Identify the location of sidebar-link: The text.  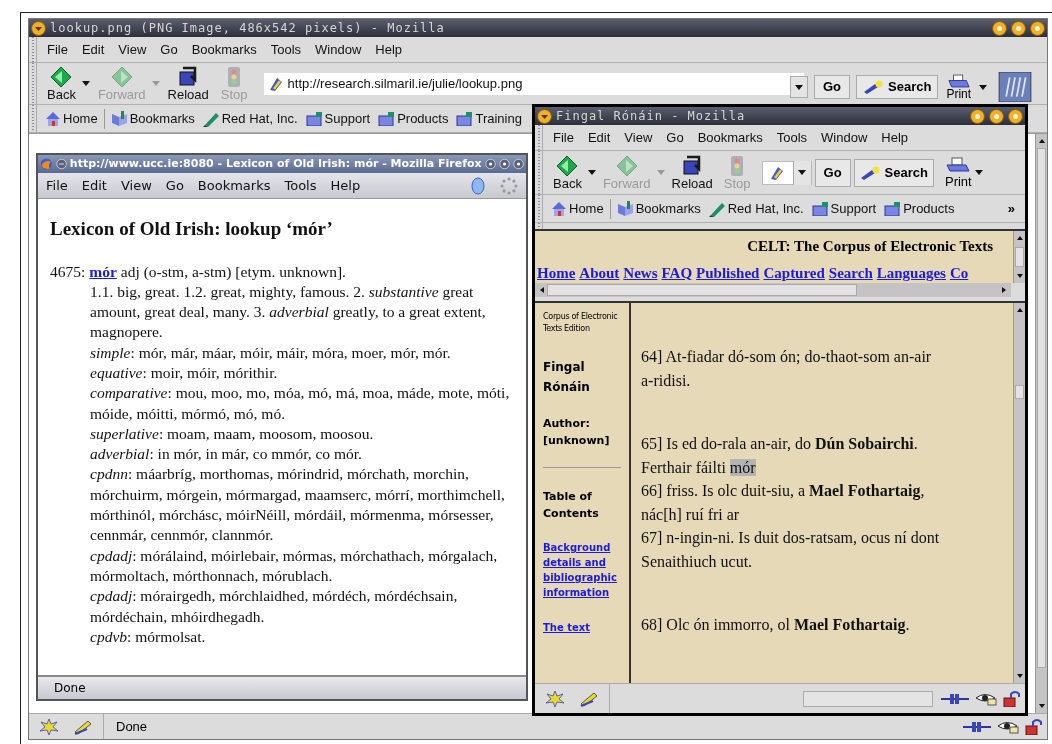
(578, 627).